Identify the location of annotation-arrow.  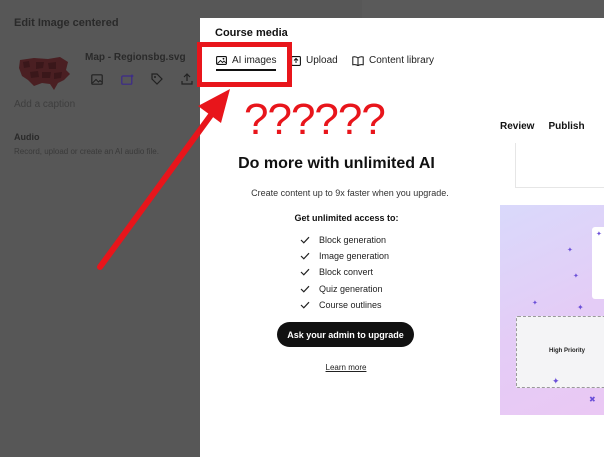
(163, 179).